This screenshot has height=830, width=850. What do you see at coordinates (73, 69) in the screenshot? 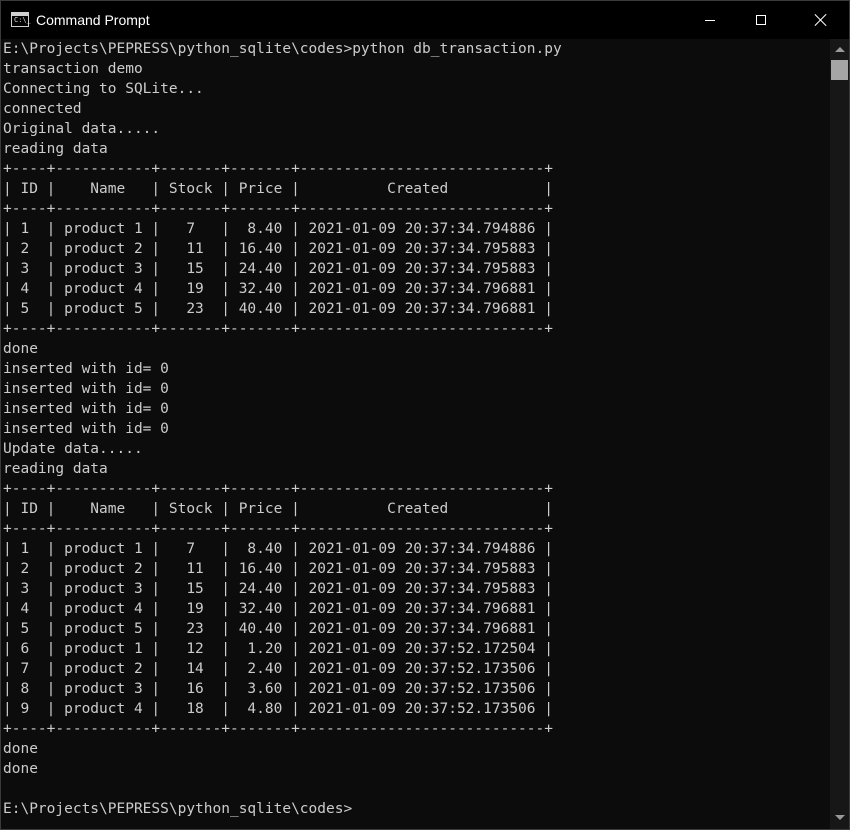
I see `console-line: transaction demo` at bounding box center [73, 69].